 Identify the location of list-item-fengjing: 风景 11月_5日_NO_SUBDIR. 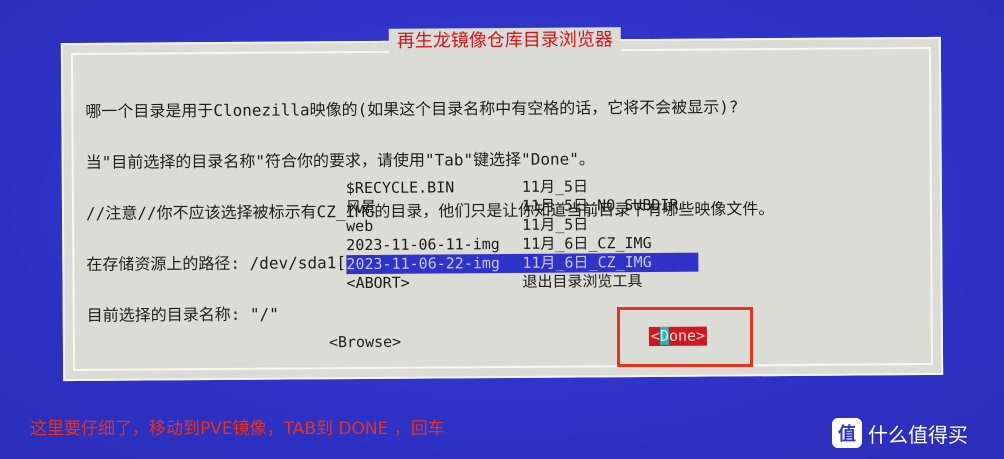
(522, 206).